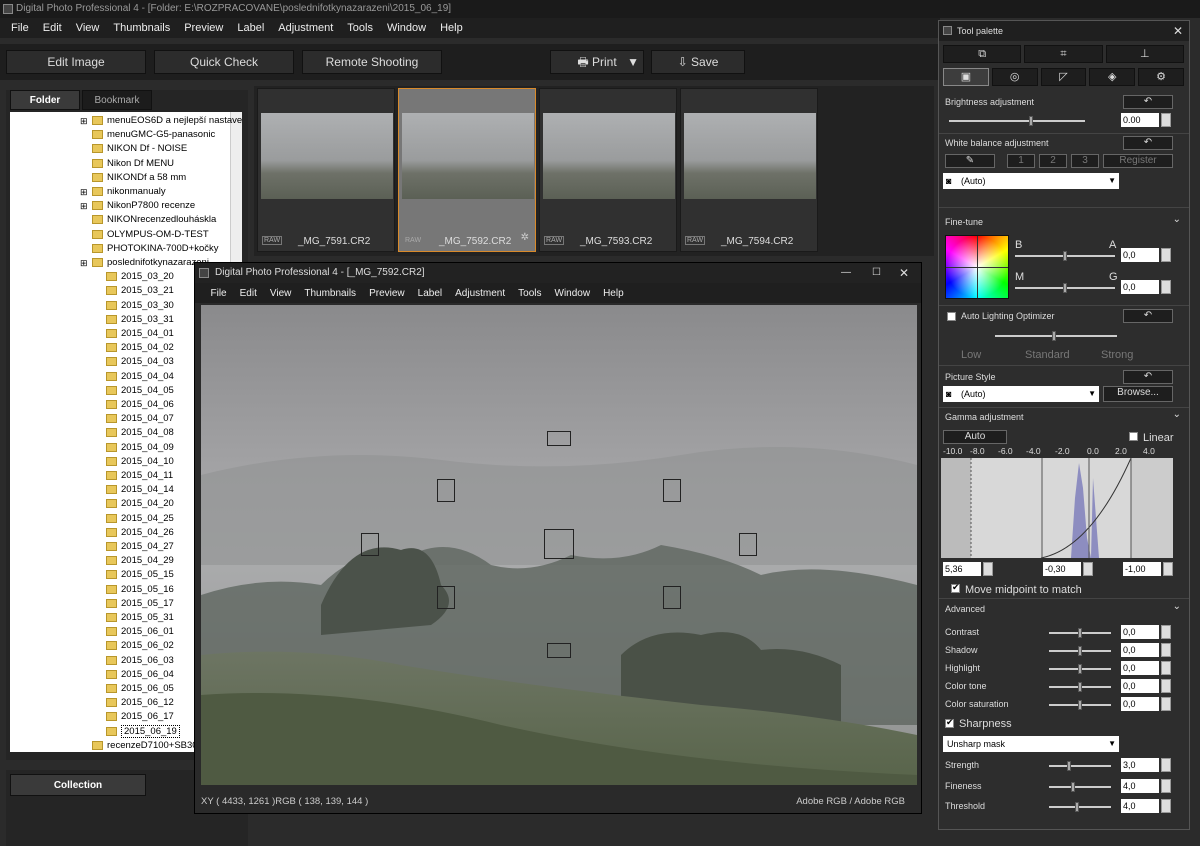 The width and height of the screenshot is (1200, 846). I want to click on thumbnail: RAW _MG_7591.CR2, so click(326, 170).